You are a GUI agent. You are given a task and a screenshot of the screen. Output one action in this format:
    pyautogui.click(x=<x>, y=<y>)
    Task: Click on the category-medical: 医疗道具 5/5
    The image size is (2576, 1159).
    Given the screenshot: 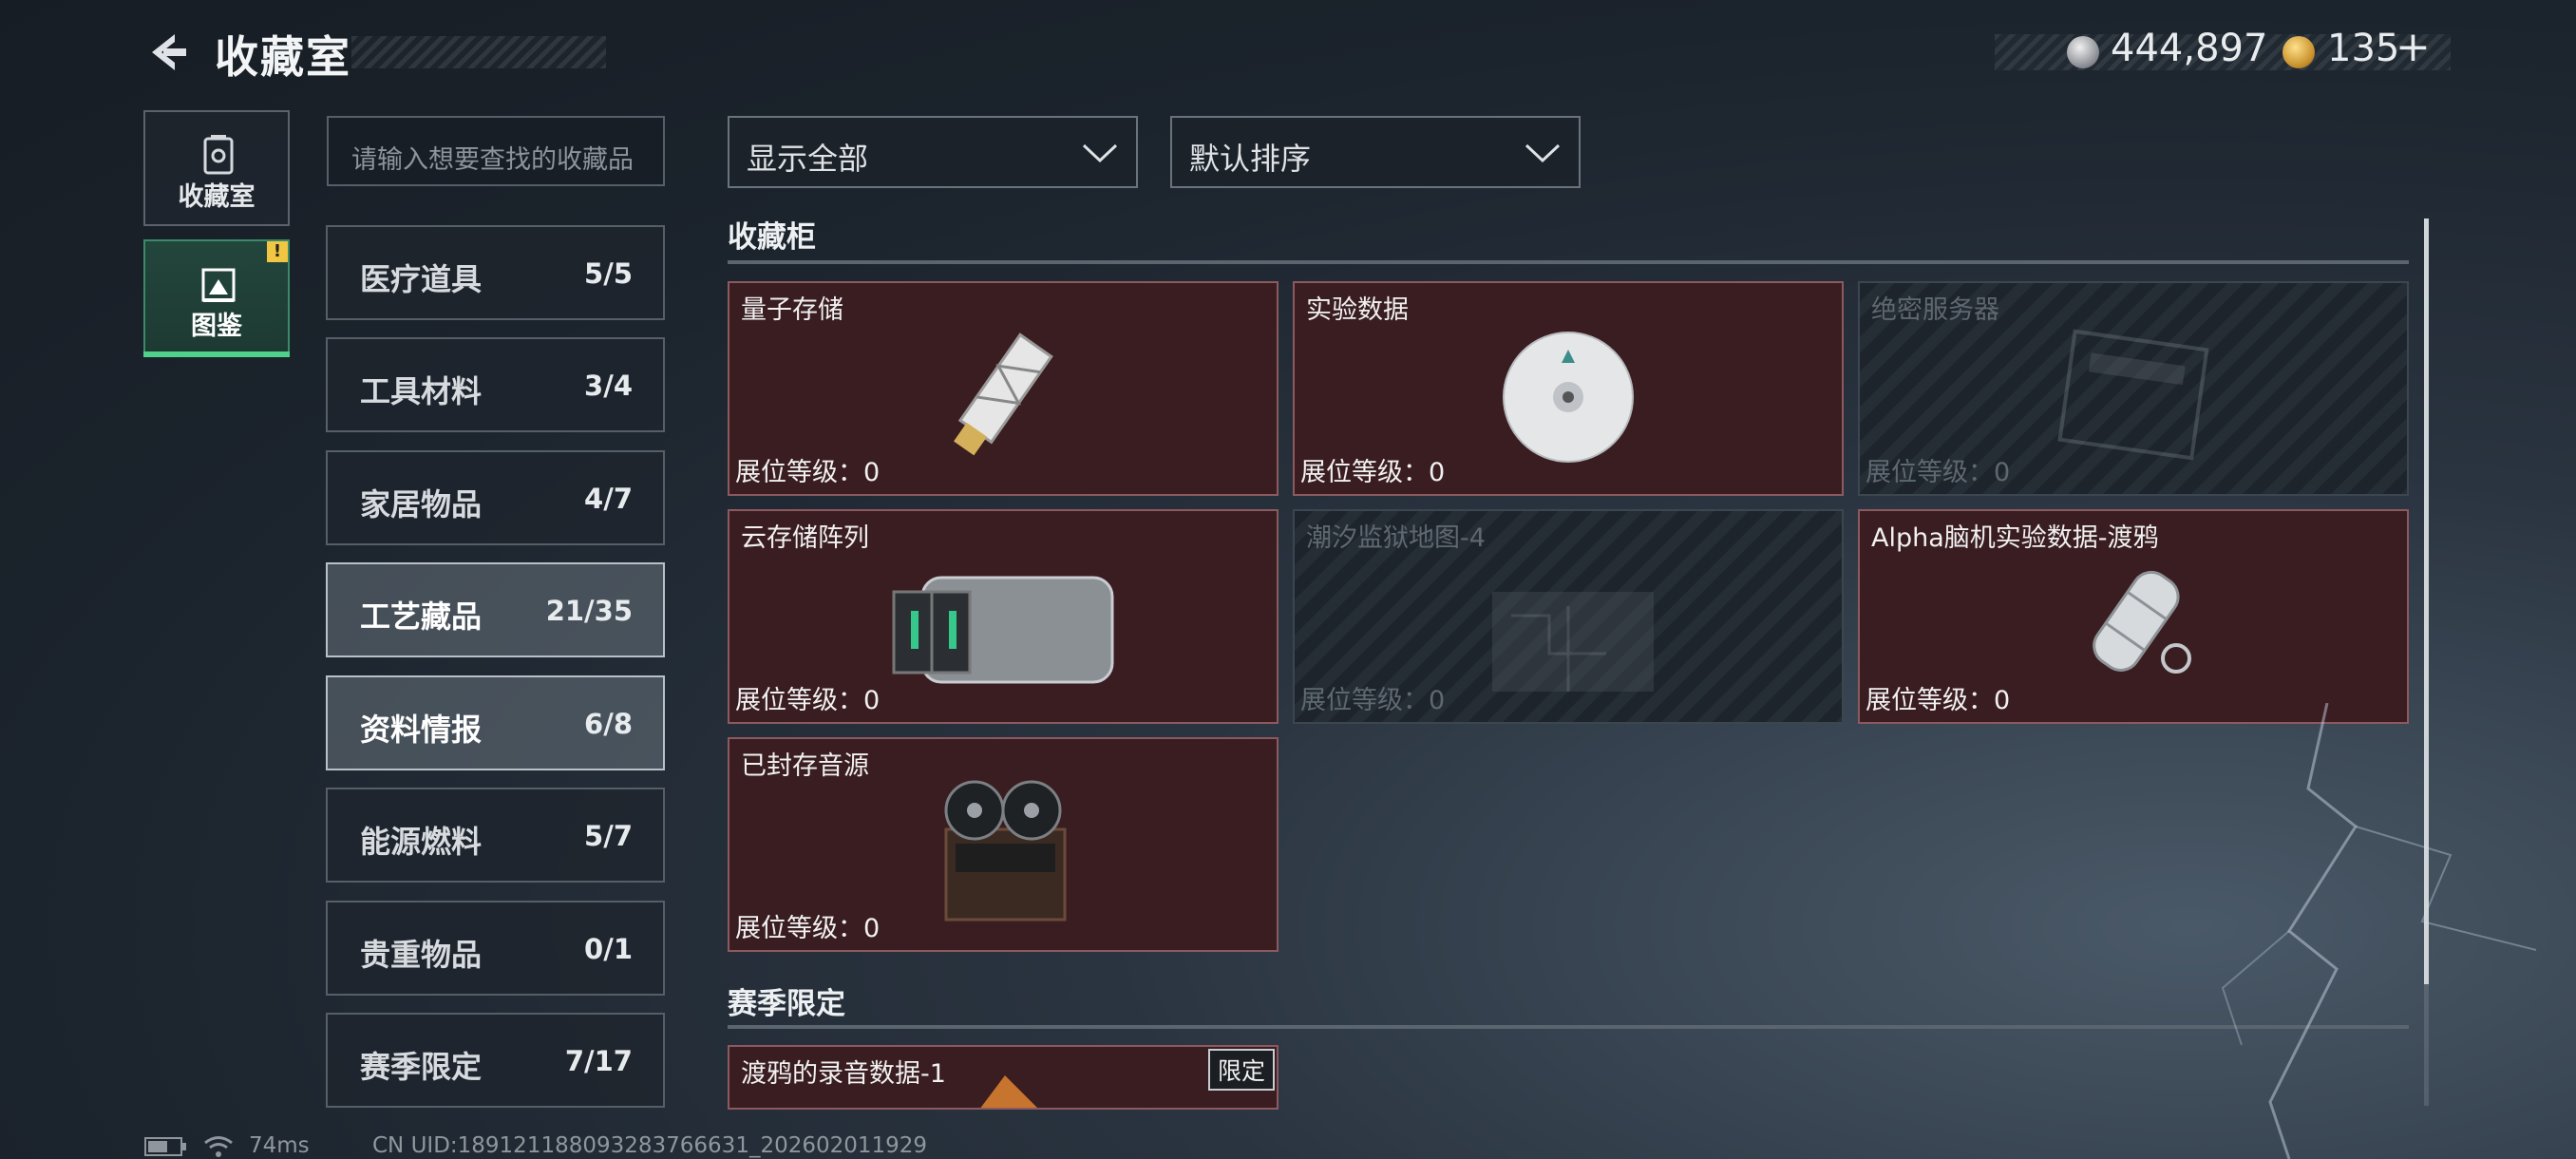 What is the action you would take?
    pyautogui.click(x=495, y=272)
    